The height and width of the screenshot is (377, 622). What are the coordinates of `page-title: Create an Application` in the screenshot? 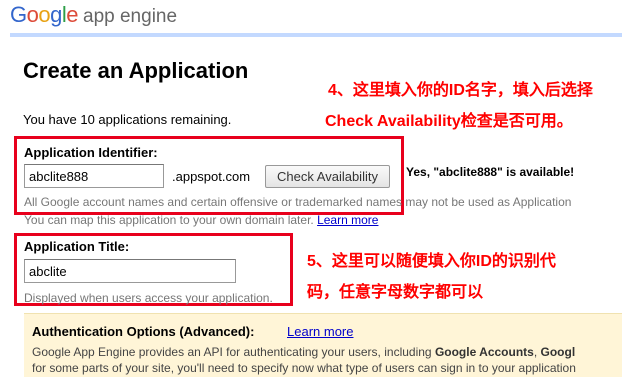 It's located at (136, 70).